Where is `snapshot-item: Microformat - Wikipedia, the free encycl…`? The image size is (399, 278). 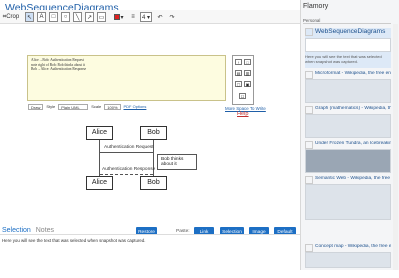 snapshot-item: Microformat - Wikipedia, the free encycl… is located at coordinates (348, 88).